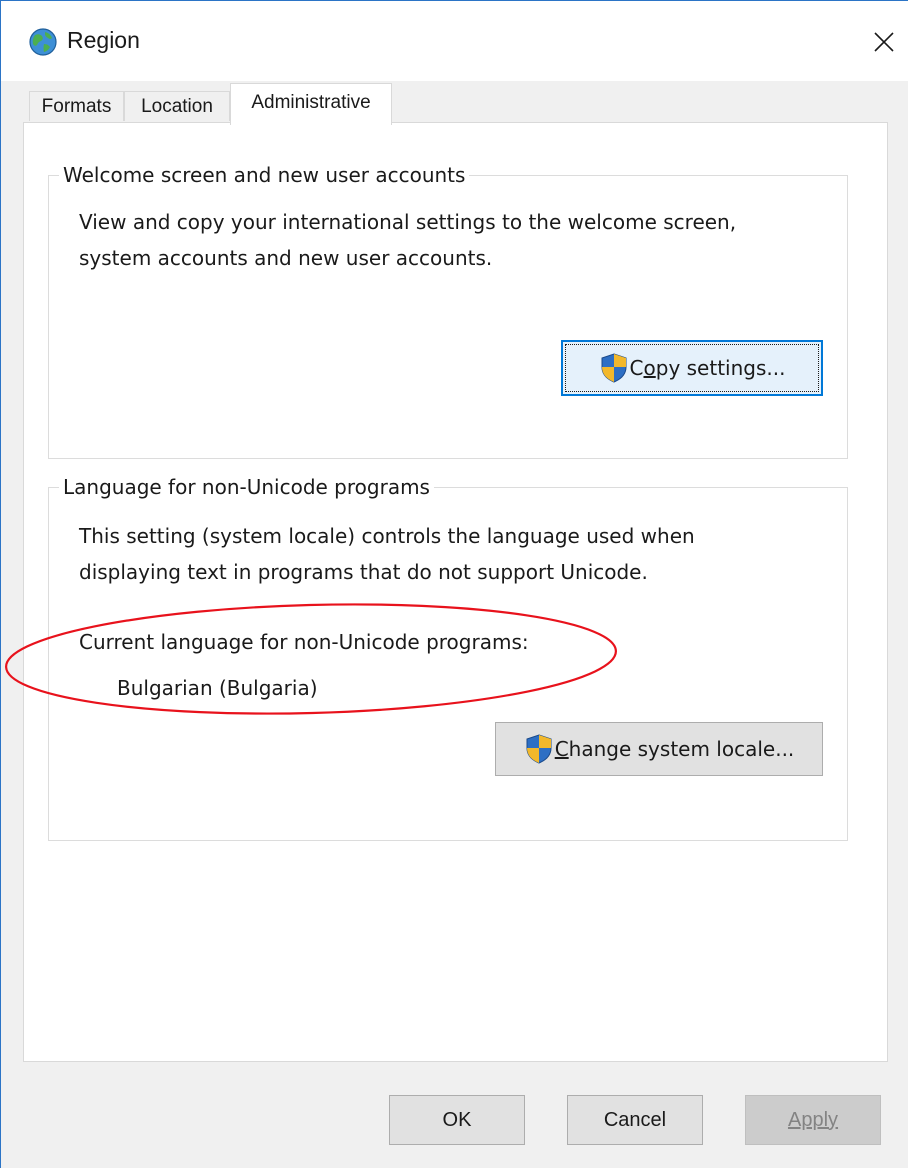 Image resolution: width=909 pixels, height=1169 pixels. I want to click on cancel-button: Cancel, so click(635, 1120).